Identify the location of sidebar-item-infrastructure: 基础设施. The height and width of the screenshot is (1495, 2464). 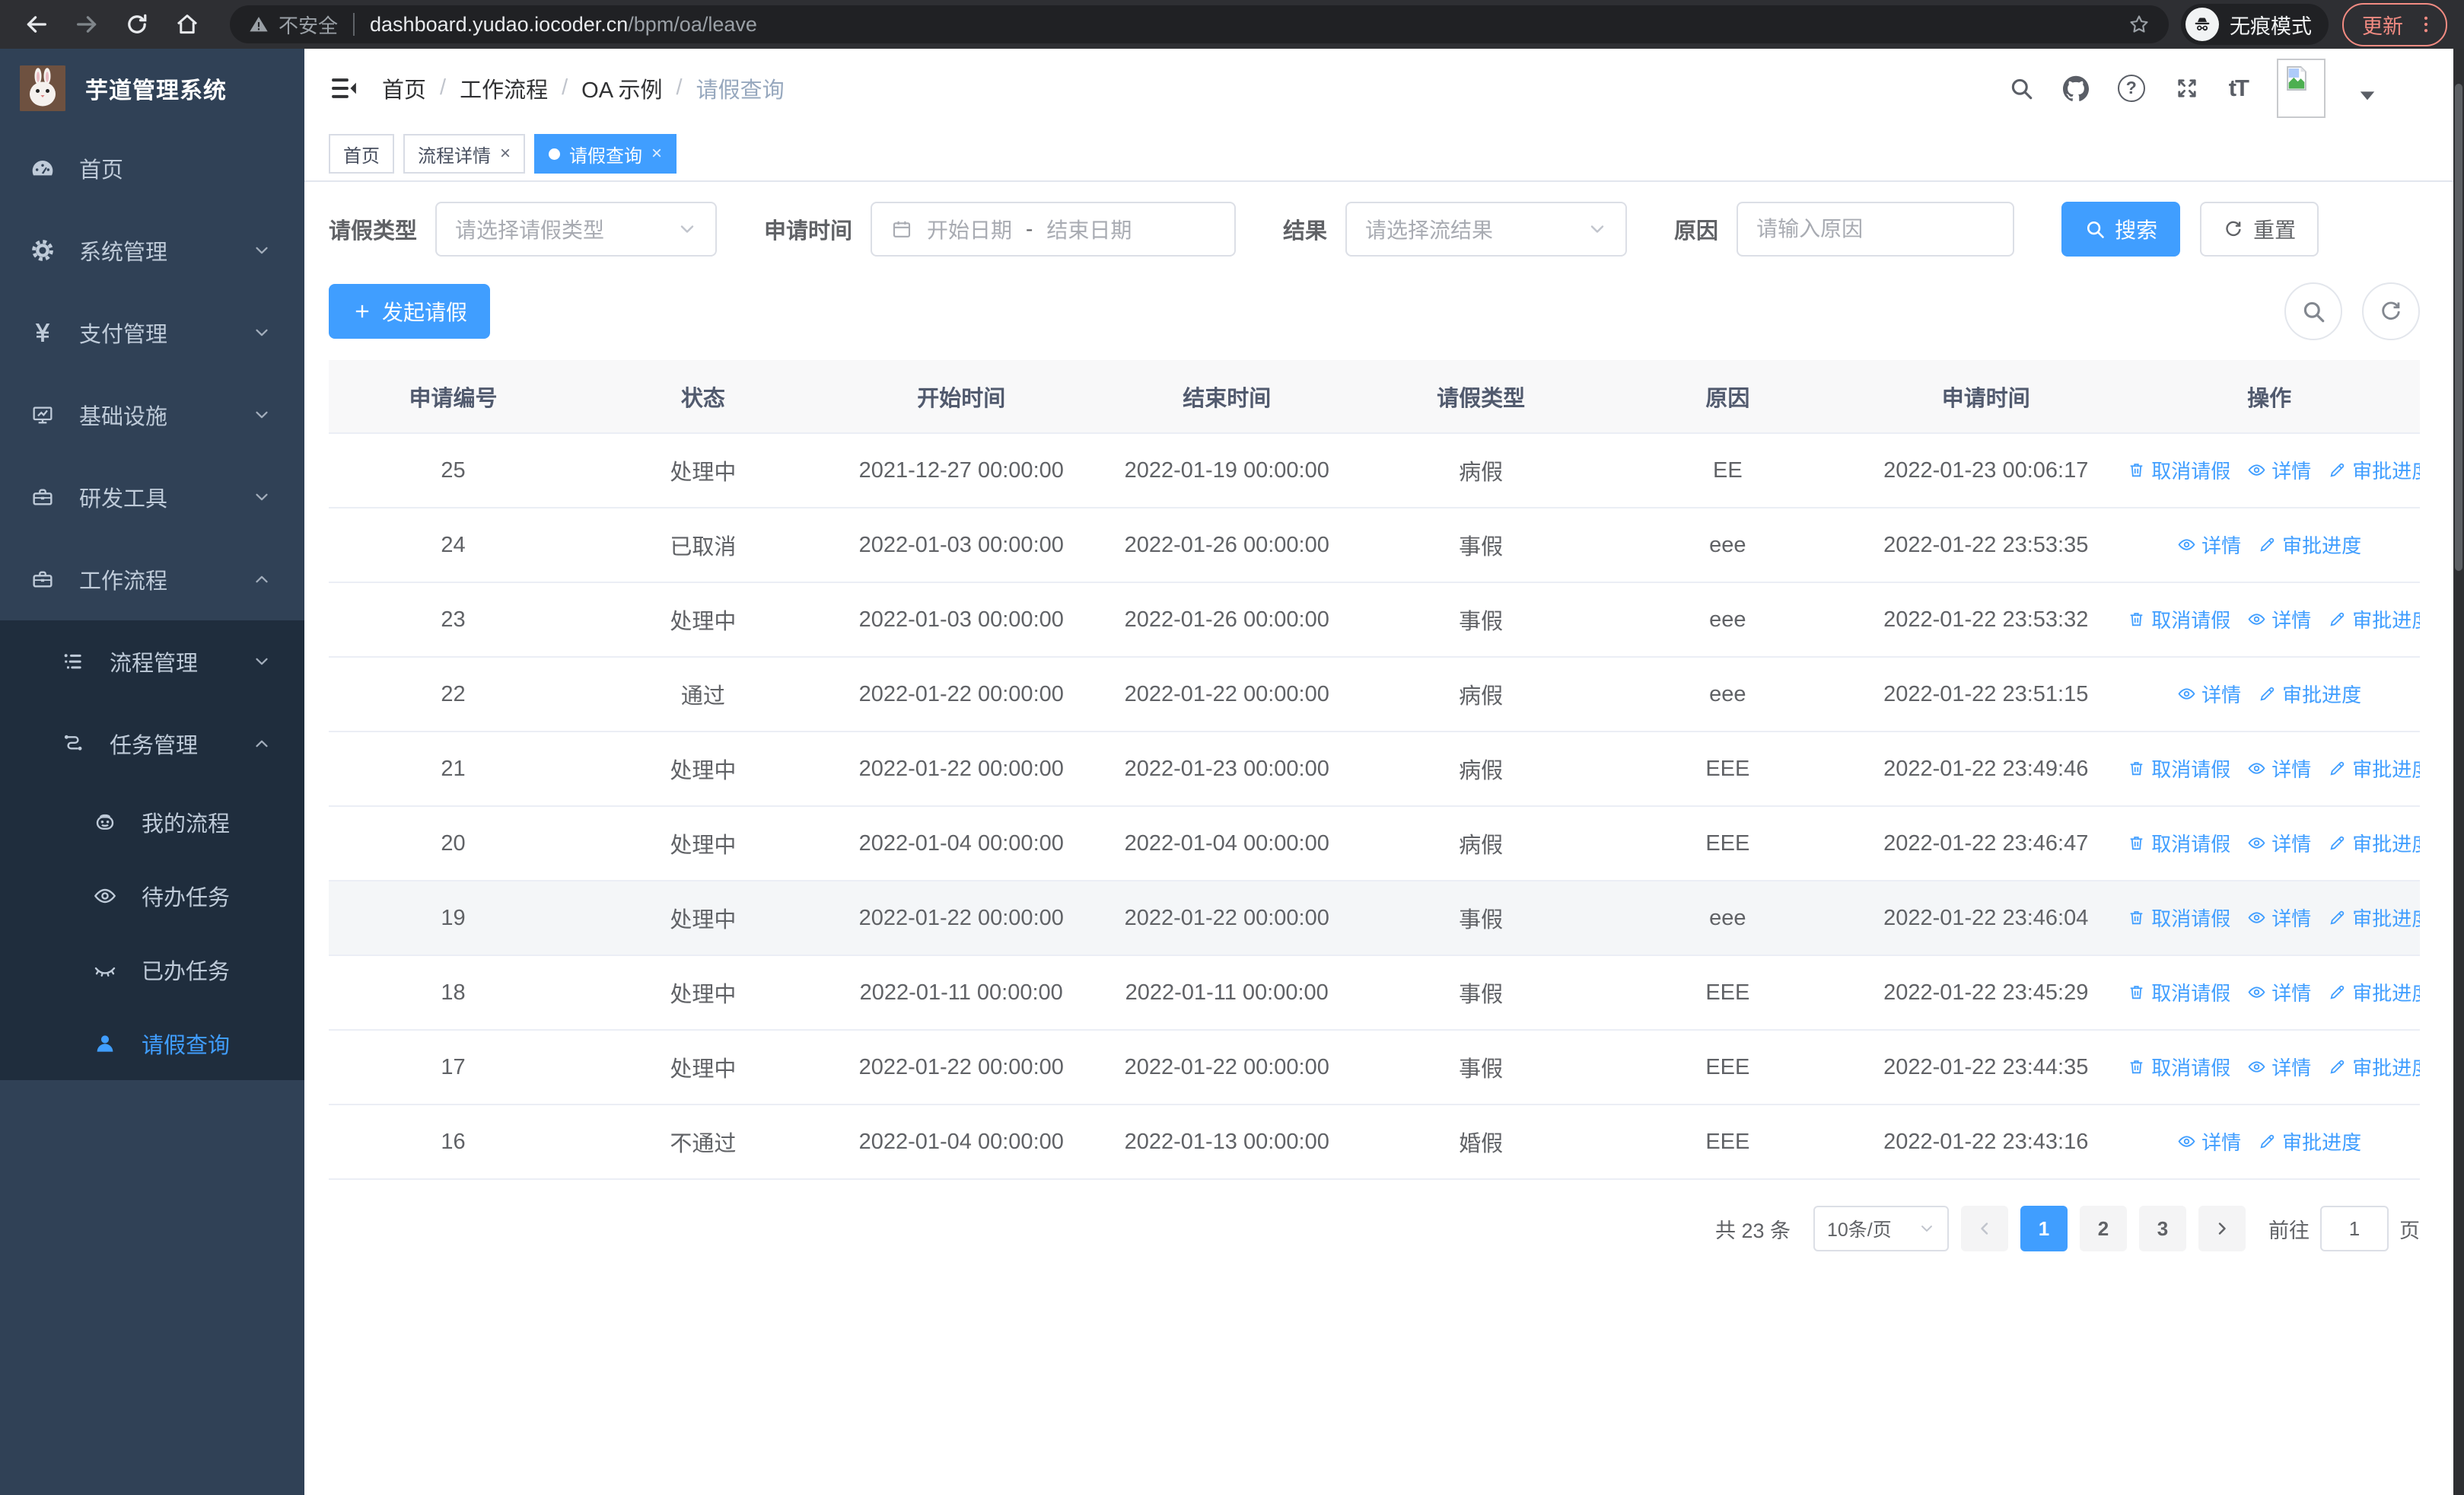
(152, 415).